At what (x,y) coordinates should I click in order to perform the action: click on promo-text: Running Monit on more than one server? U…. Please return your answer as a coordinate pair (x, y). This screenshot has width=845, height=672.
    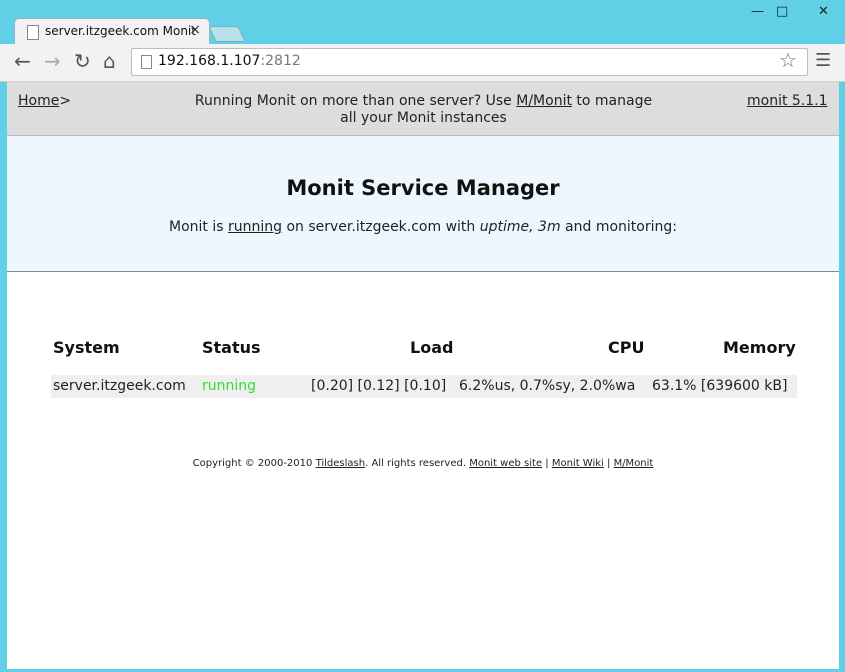
    Looking at the image, I should click on (423, 110).